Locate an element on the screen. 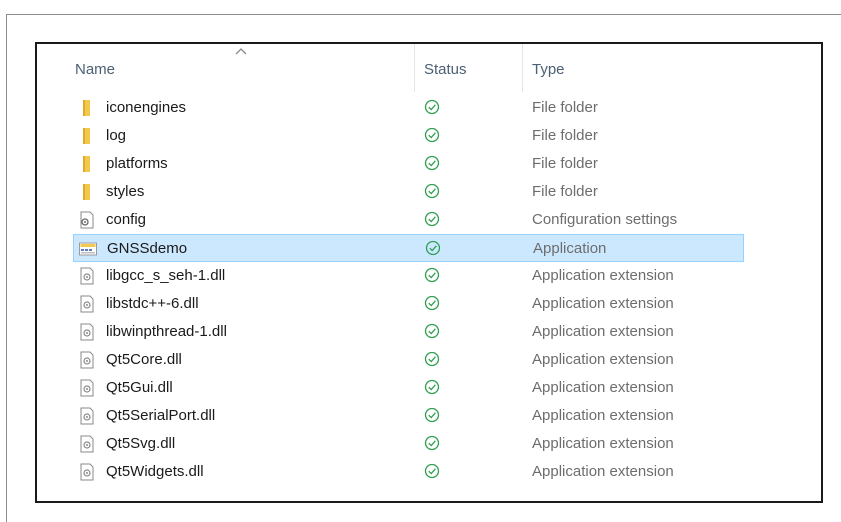 This screenshot has height=522, width=841. file-name: Qt5Core.dll is located at coordinates (144, 359).